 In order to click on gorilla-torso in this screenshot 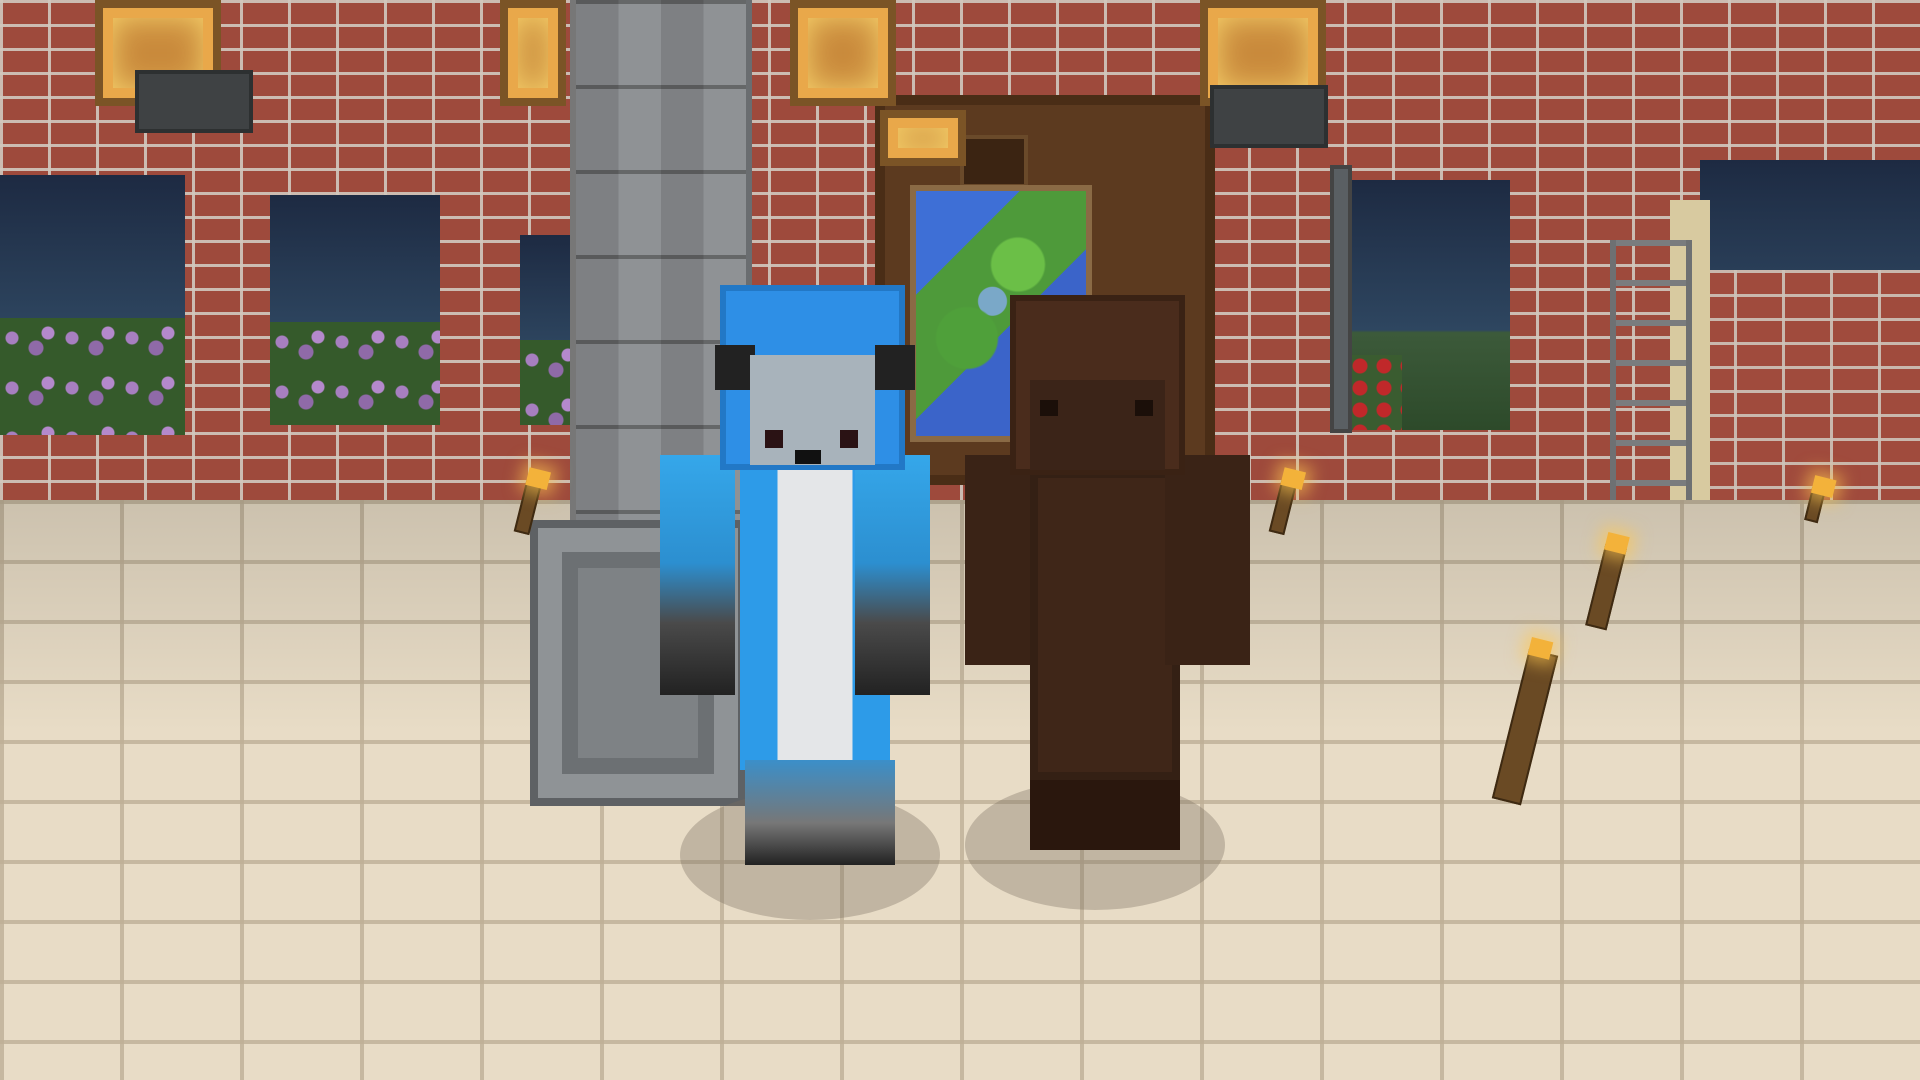, I will do `click(1105, 625)`.